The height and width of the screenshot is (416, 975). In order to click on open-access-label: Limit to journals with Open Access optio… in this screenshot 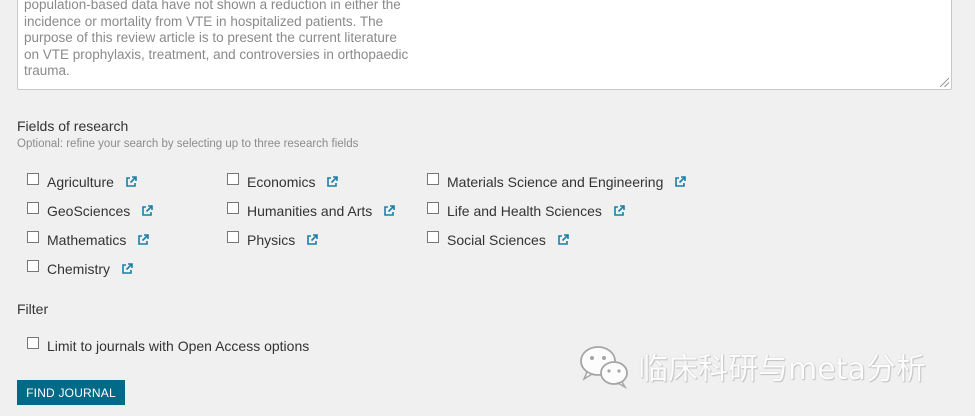, I will do `click(178, 346)`.